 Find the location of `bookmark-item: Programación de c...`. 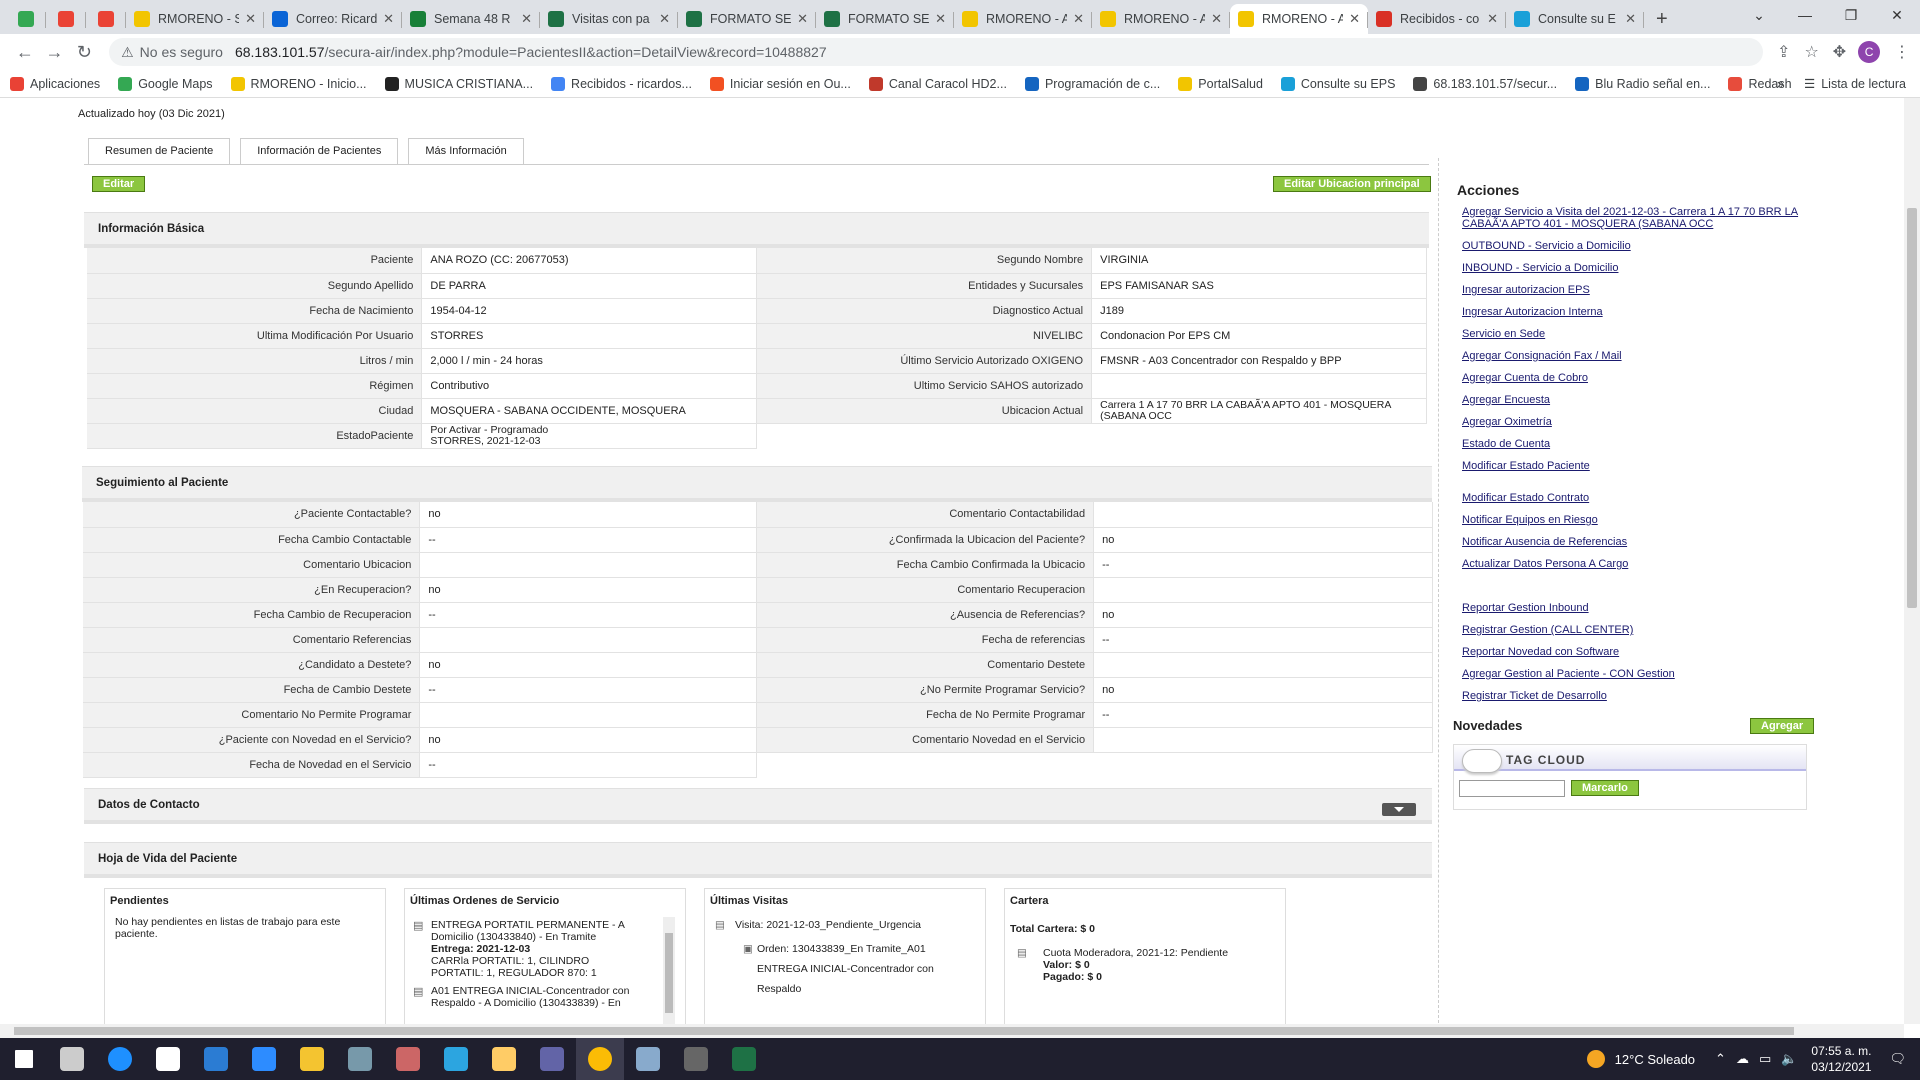

bookmark-item: Programación de c... is located at coordinates (1092, 83).